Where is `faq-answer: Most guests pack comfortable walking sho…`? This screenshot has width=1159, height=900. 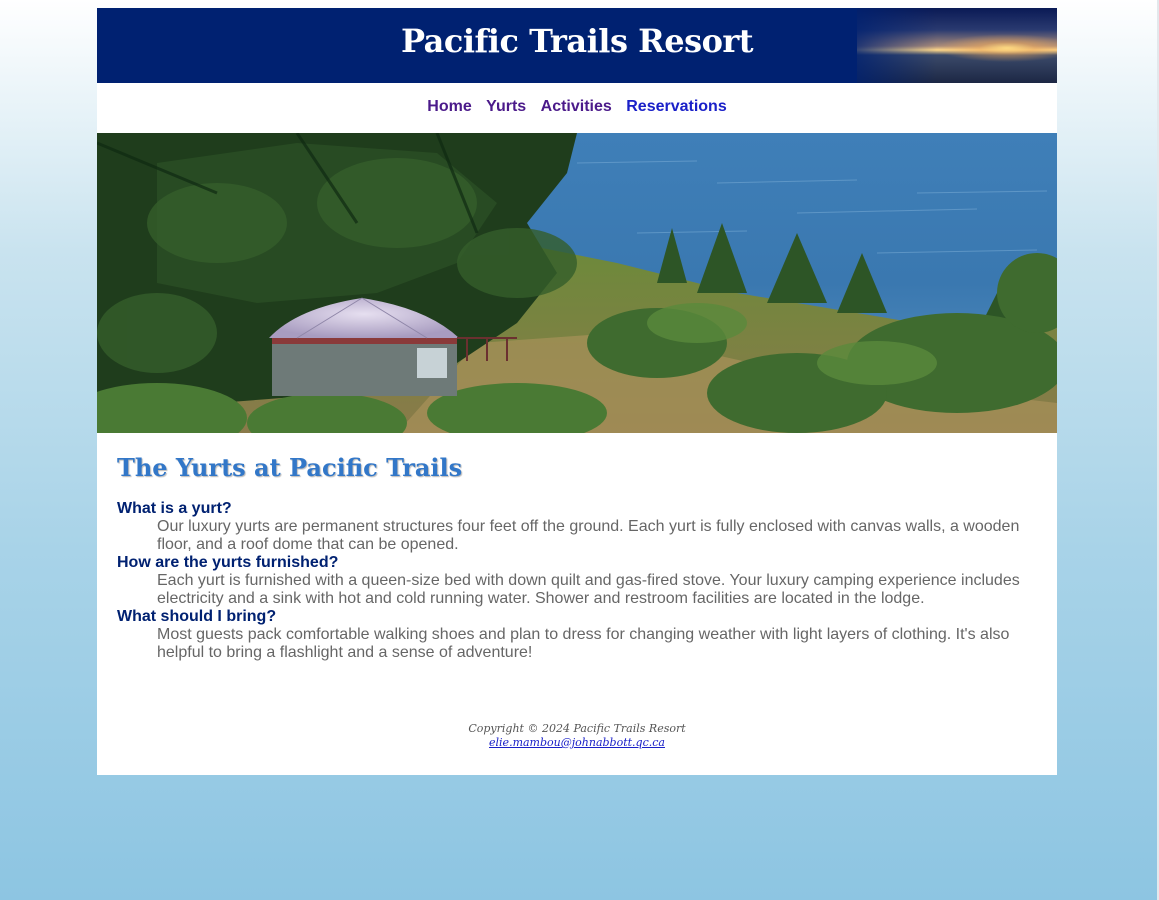 faq-answer: Most guests pack comfortable walking sho… is located at coordinates (583, 643).